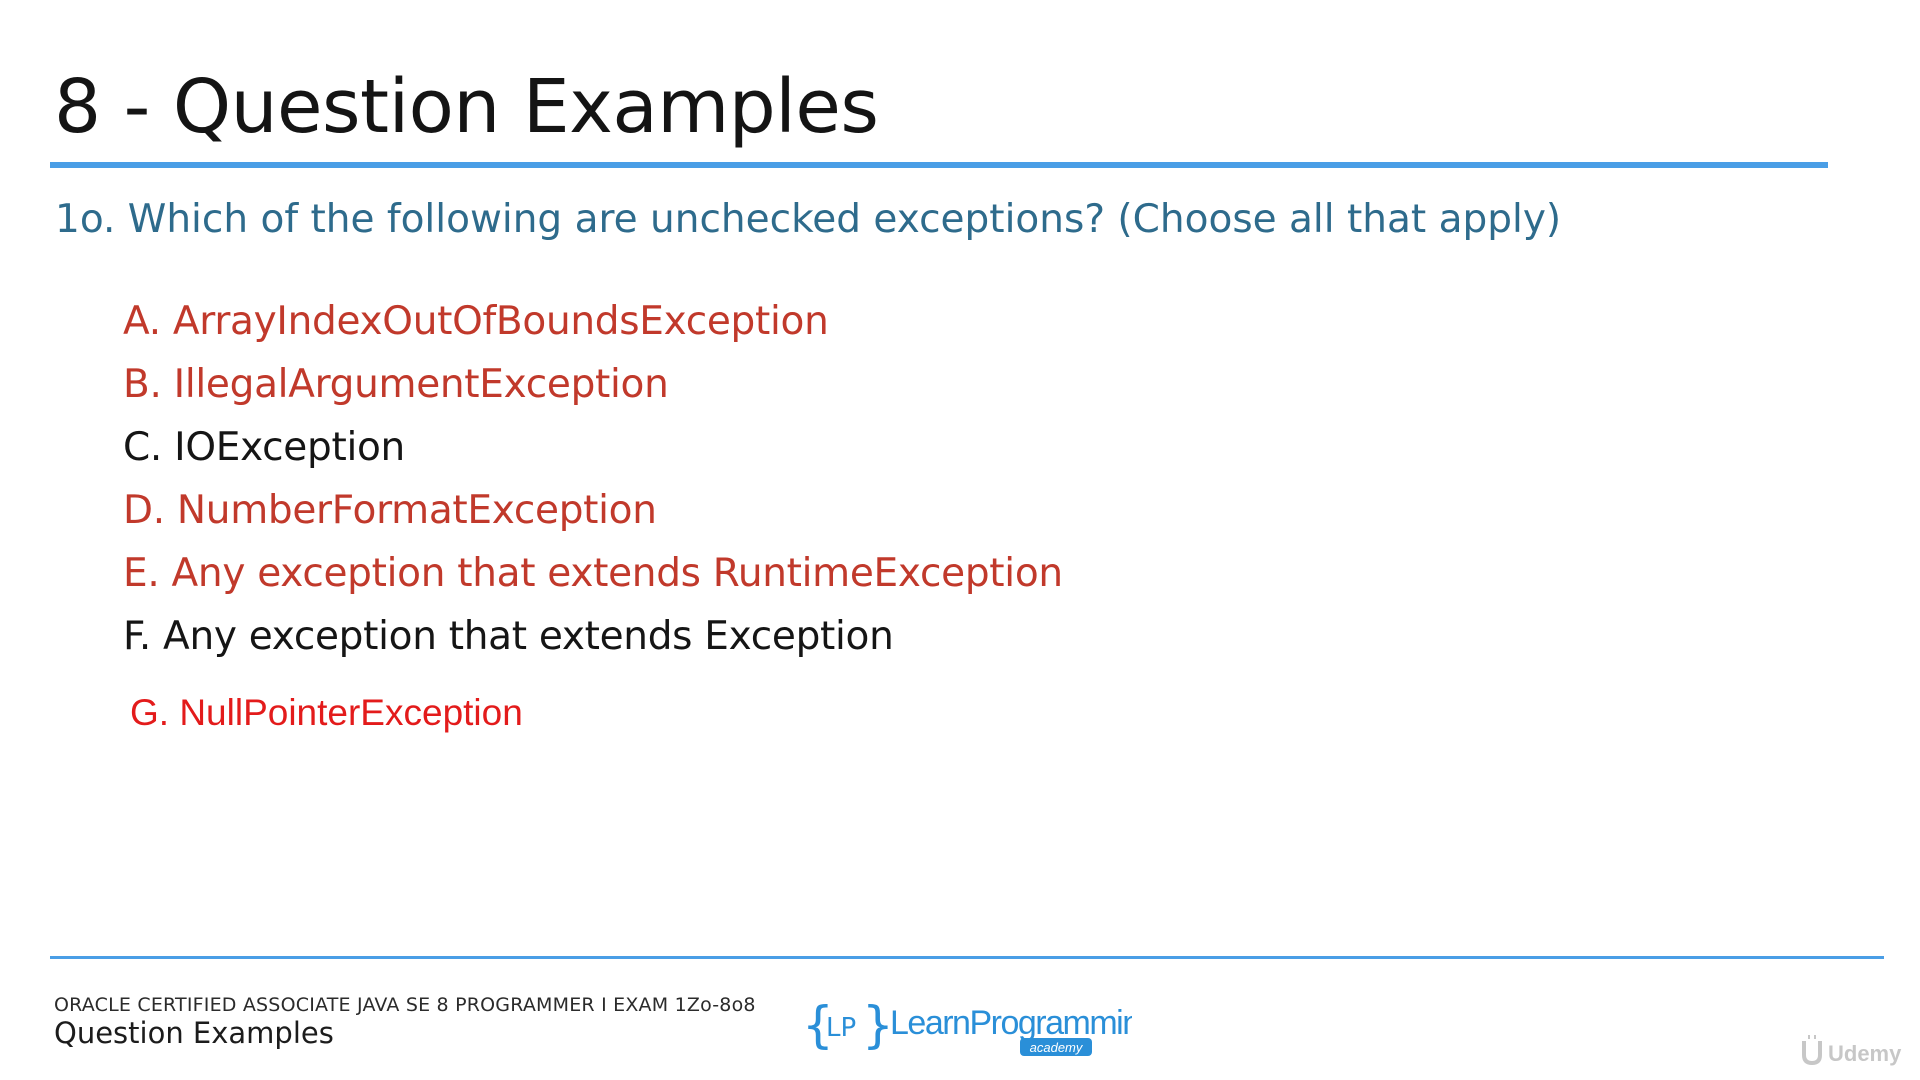  I want to click on answer-option-a: A. ArrayIndexOutOfBoundsException, so click(476, 321).